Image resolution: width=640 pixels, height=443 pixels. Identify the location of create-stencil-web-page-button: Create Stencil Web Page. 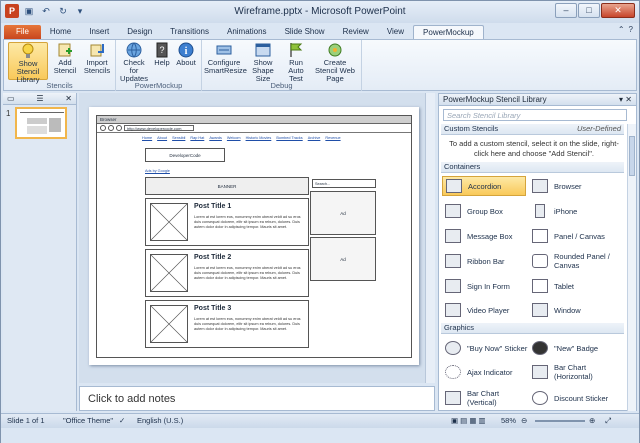
(335, 62).